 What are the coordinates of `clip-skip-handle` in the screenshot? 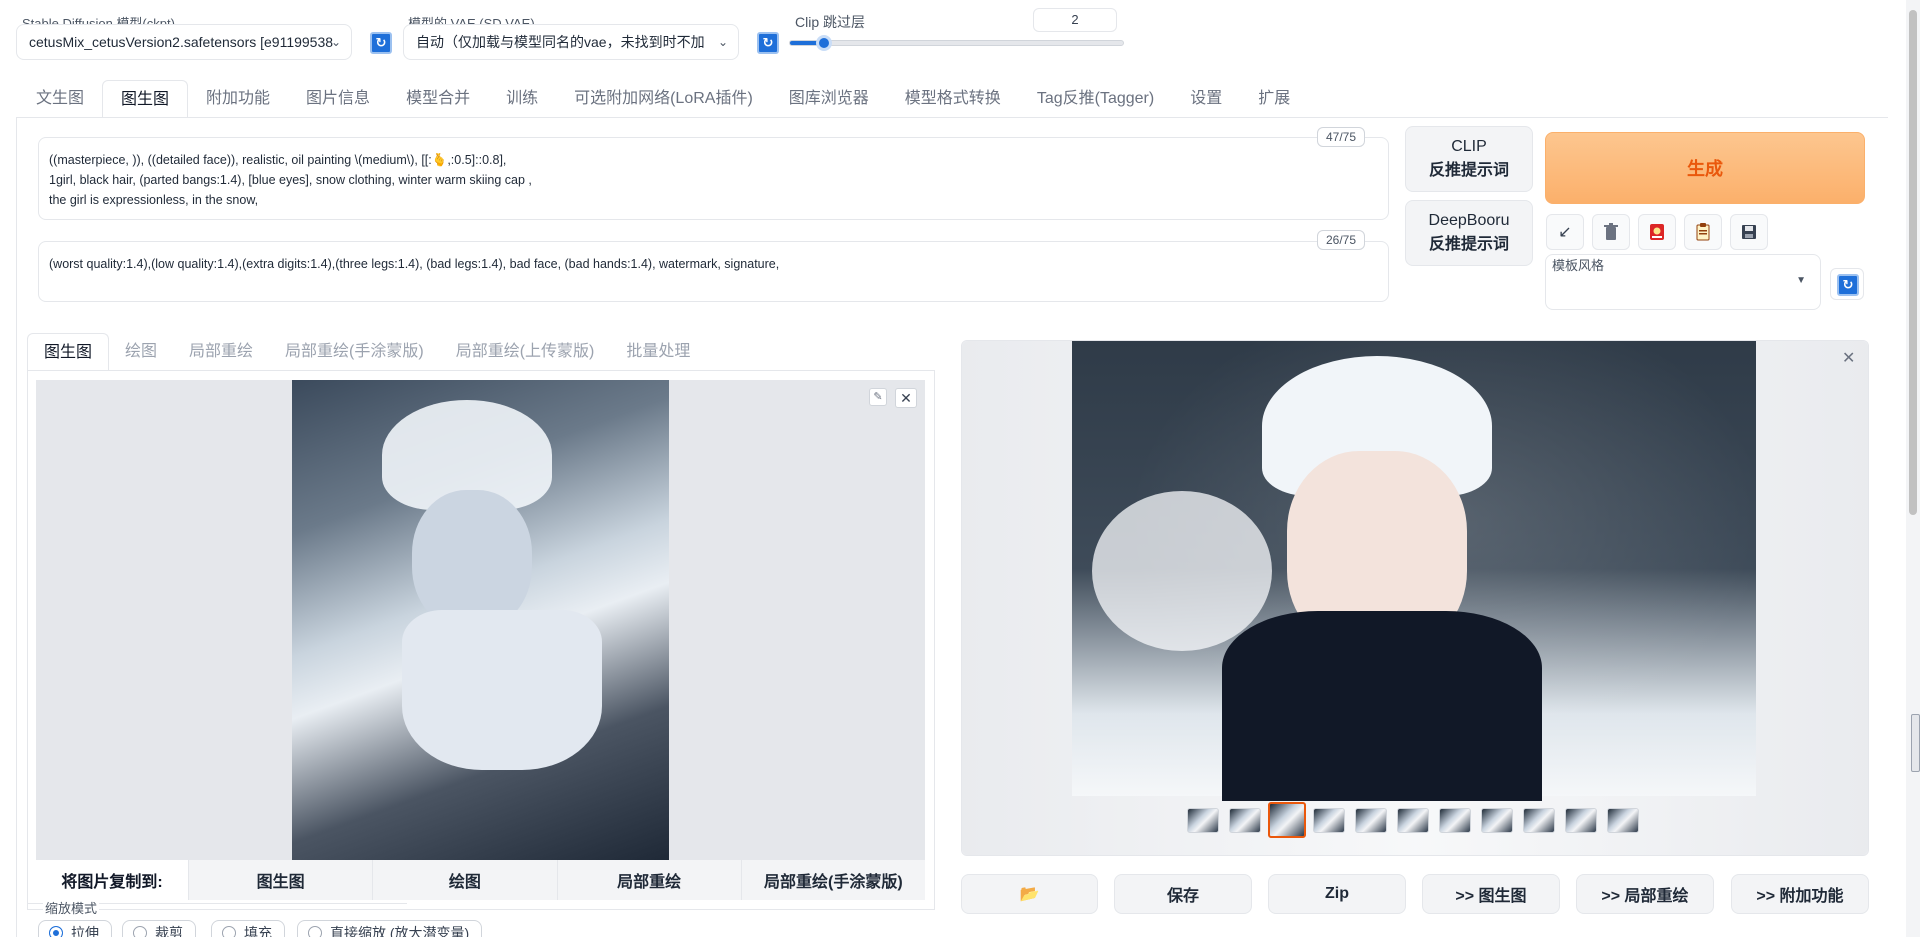 It's located at (823, 43).